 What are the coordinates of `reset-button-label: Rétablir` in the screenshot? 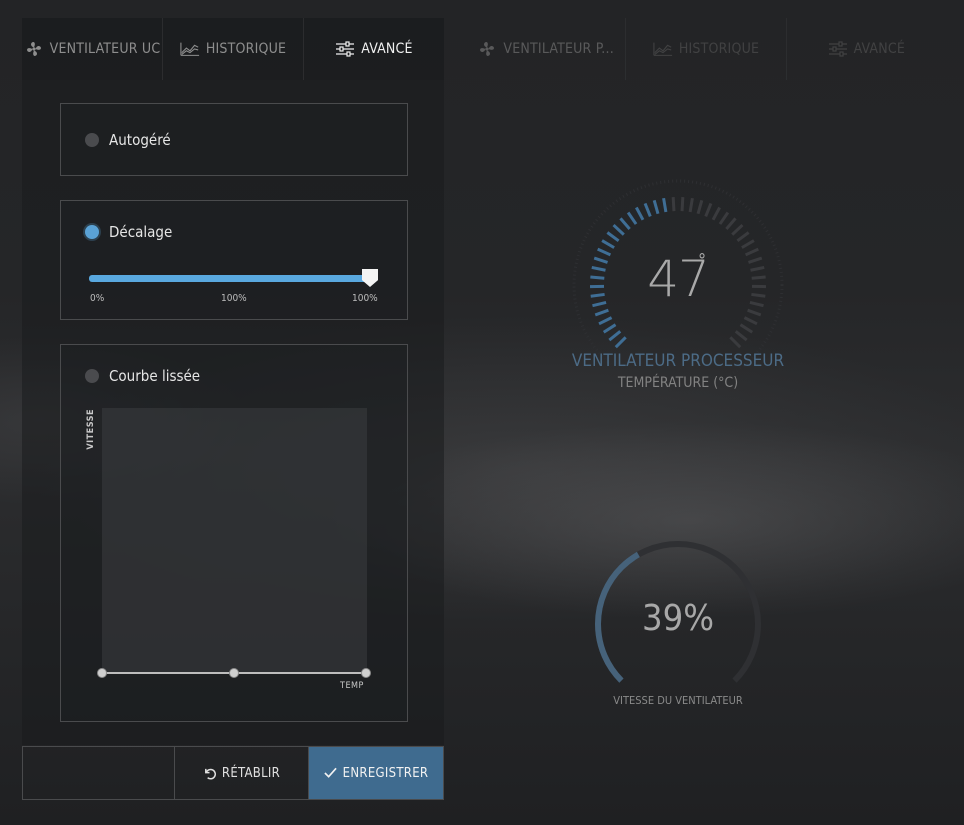 It's located at (251, 773).